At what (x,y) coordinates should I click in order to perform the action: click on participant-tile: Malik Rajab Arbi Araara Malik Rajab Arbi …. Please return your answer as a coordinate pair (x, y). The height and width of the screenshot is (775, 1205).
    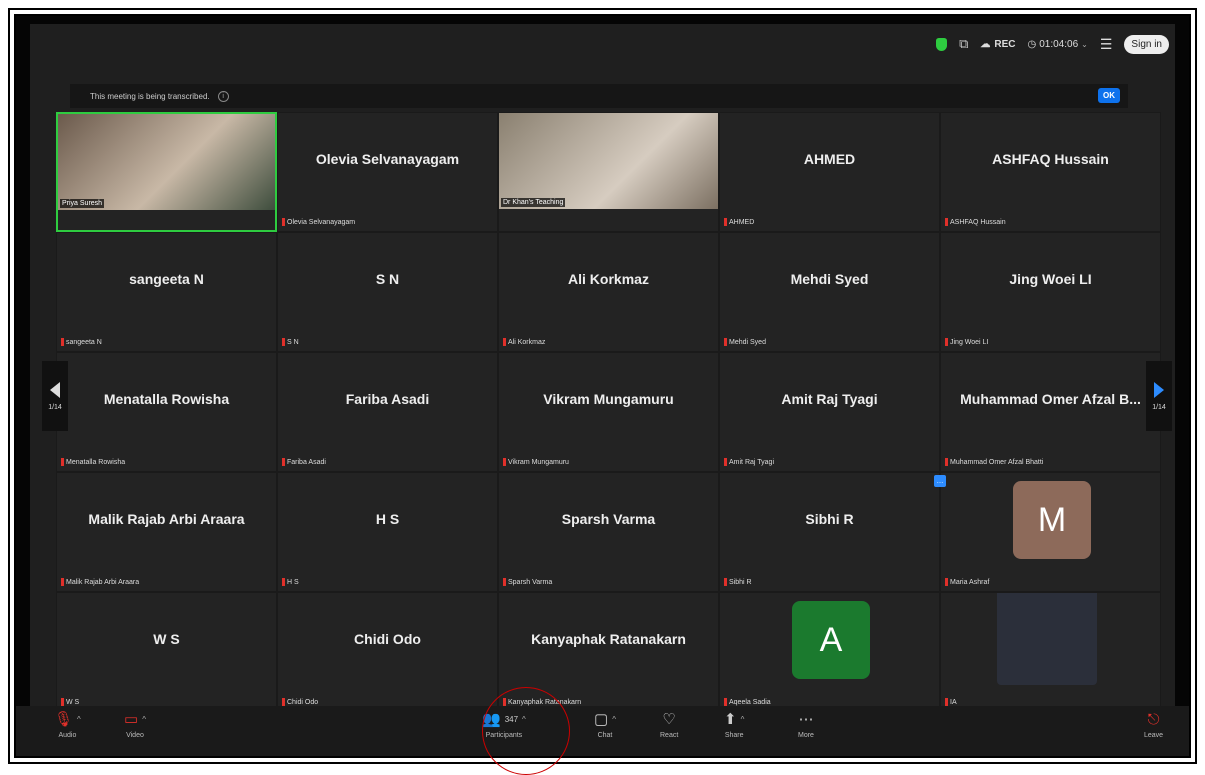
    Looking at the image, I should click on (166, 532).